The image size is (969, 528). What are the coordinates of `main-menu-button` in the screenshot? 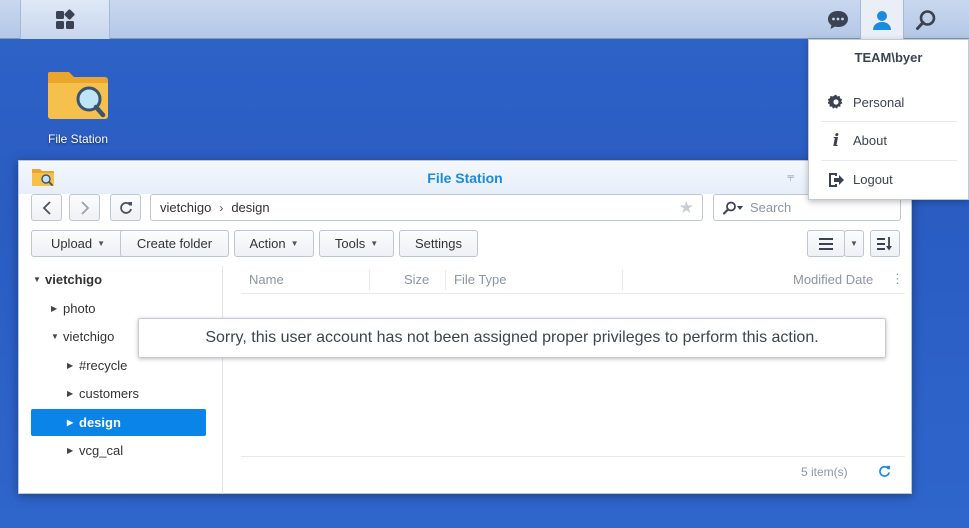 It's located at (65, 19).